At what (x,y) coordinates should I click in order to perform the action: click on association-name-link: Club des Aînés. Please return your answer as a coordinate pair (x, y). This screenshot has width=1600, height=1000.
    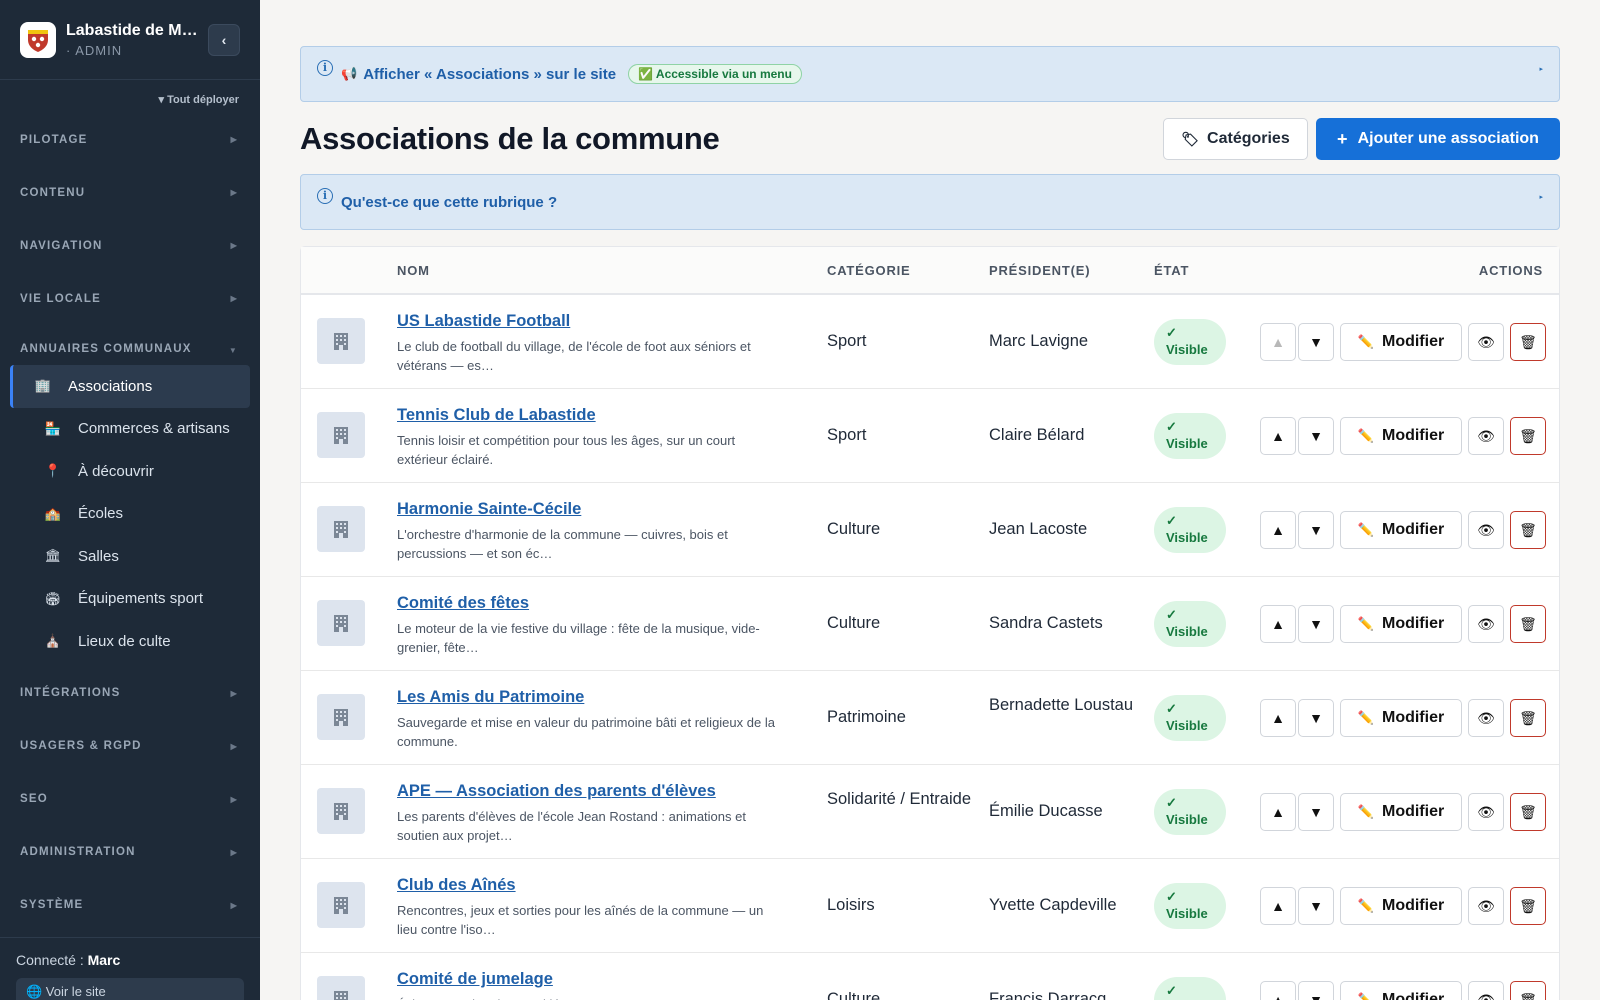
    Looking at the image, I should click on (456, 885).